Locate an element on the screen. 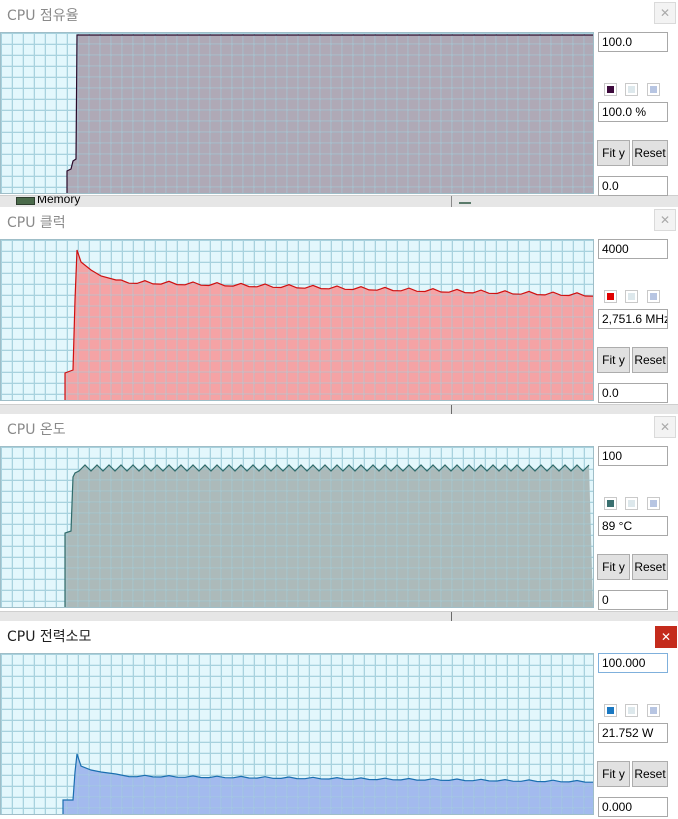  tree-icon is located at coordinates (465, 203).